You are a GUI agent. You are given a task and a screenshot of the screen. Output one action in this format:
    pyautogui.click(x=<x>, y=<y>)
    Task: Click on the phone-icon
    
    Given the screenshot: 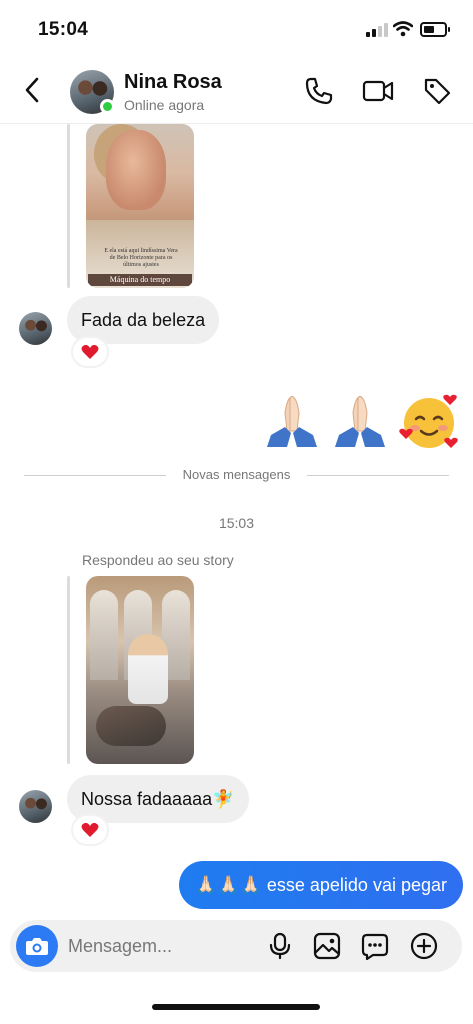 What is the action you would take?
    pyautogui.click(x=319, y=93)
    